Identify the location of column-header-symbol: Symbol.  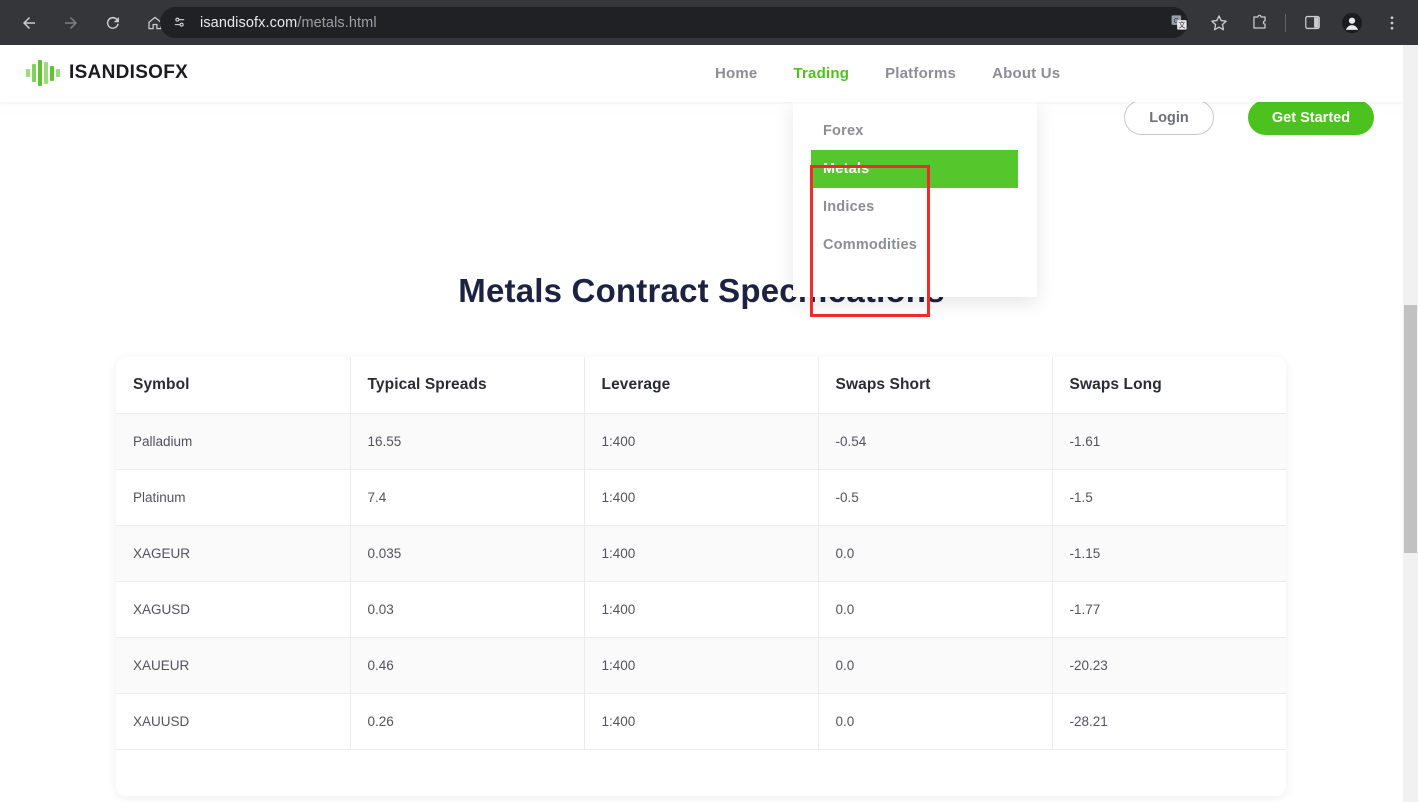
(233, 385).